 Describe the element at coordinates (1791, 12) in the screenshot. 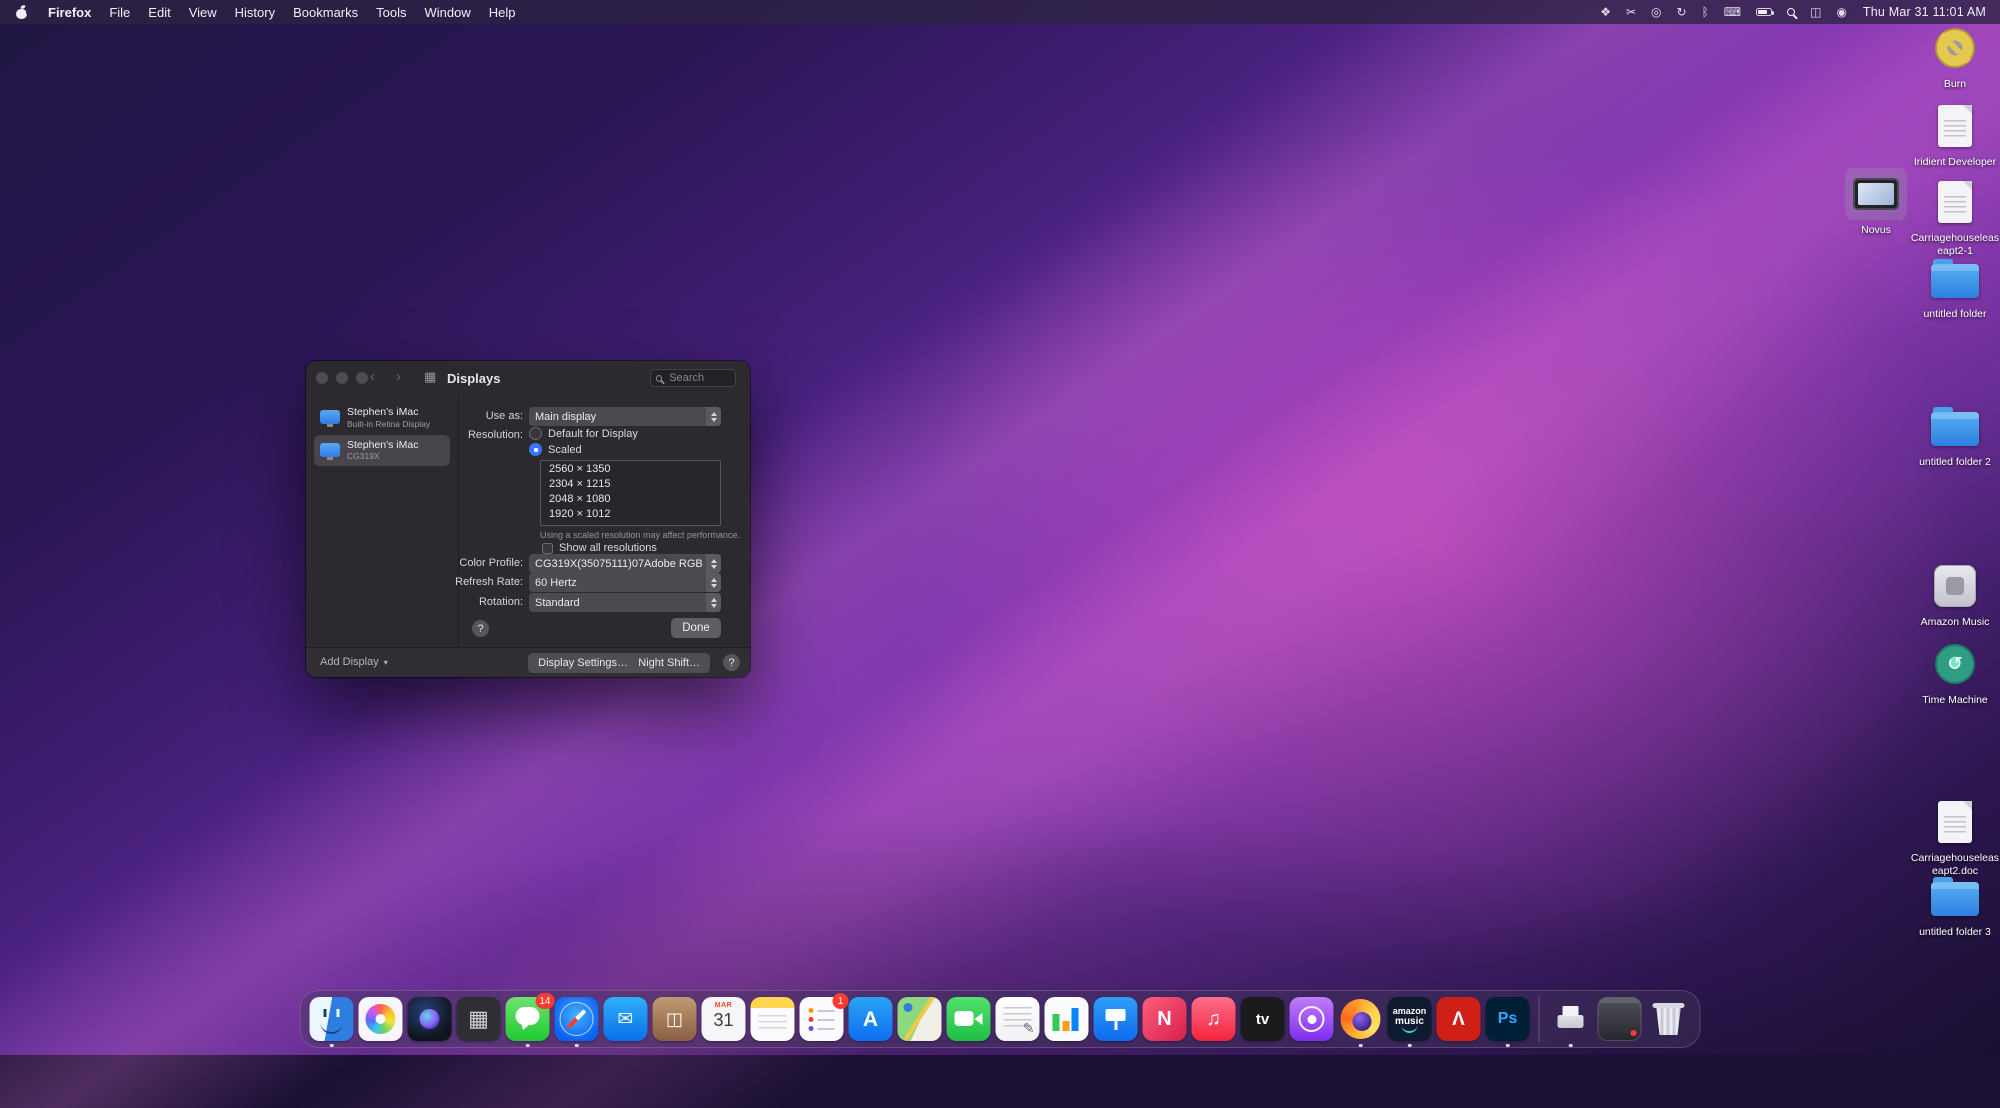

I see `spotlight-icon` at that location.